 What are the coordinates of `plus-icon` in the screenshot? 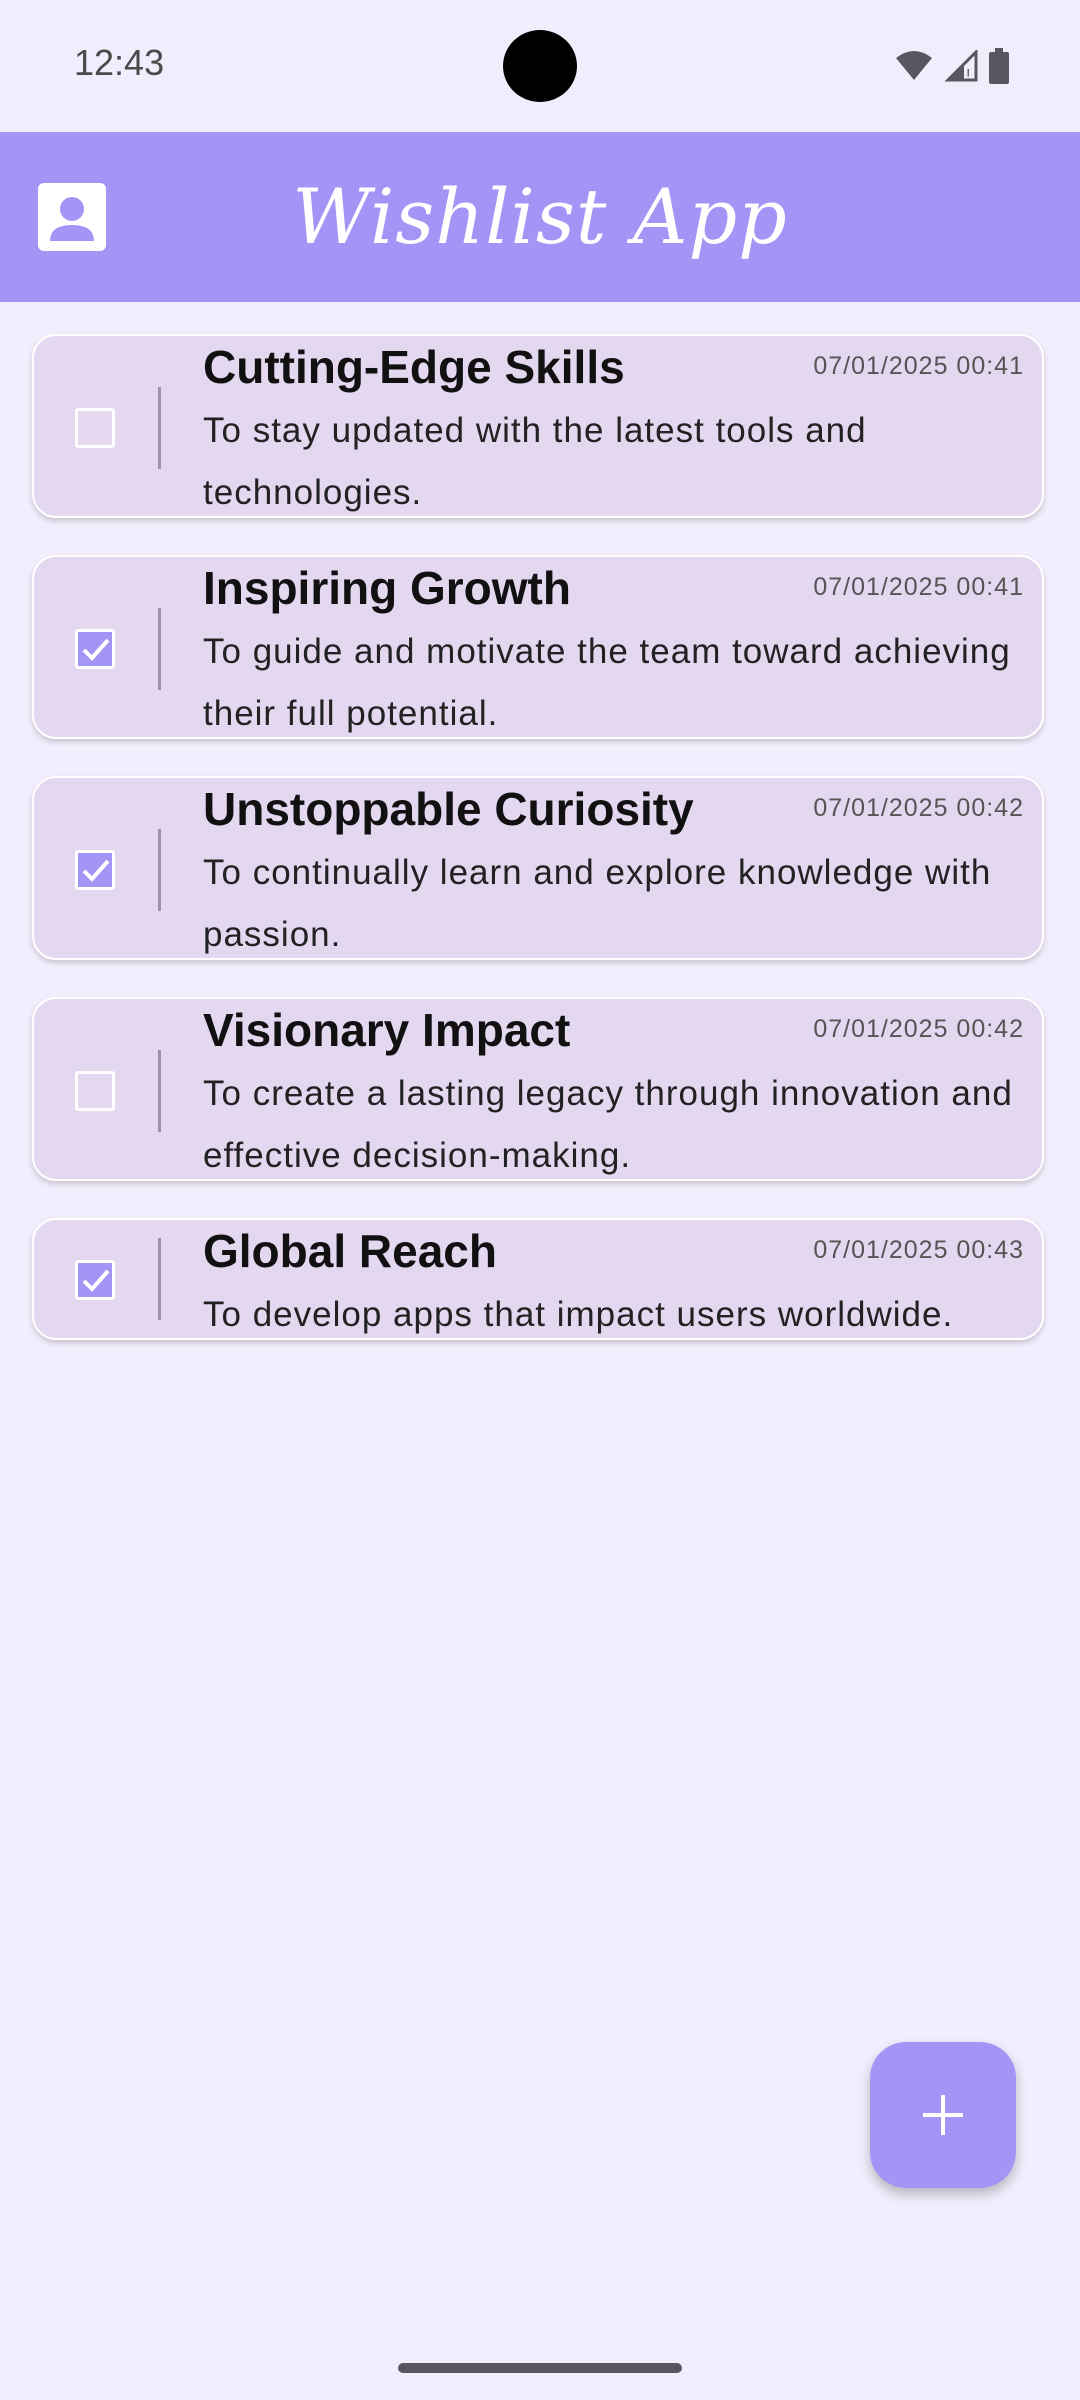 It's located at (943, 2115).